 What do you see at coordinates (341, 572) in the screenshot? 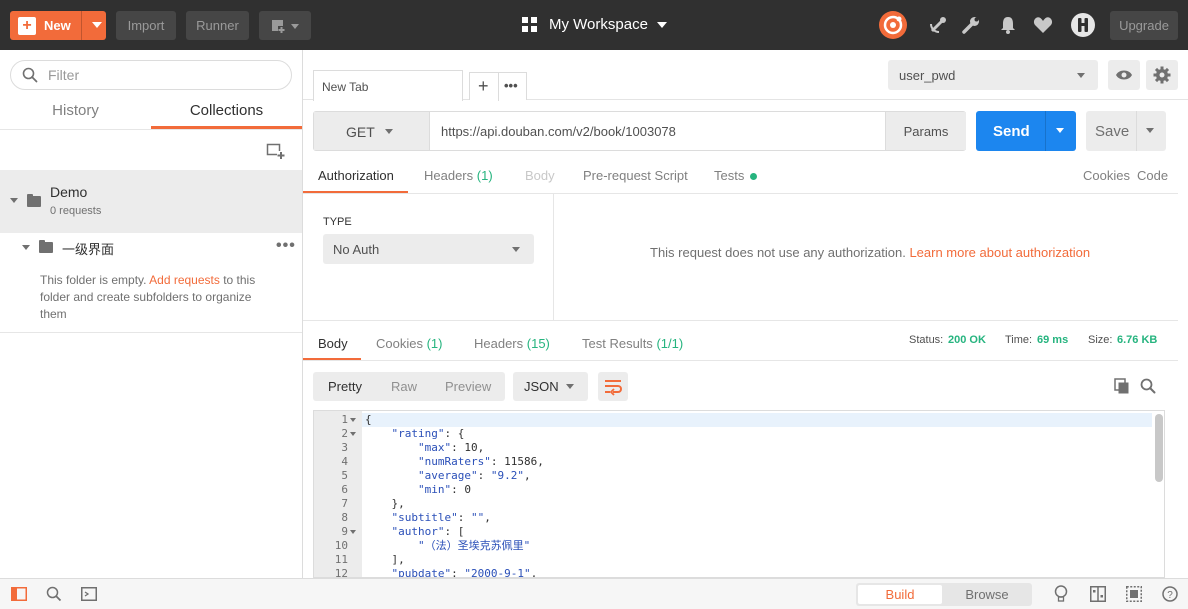
I see `line-number: 12` at bounding box center [341, 572].